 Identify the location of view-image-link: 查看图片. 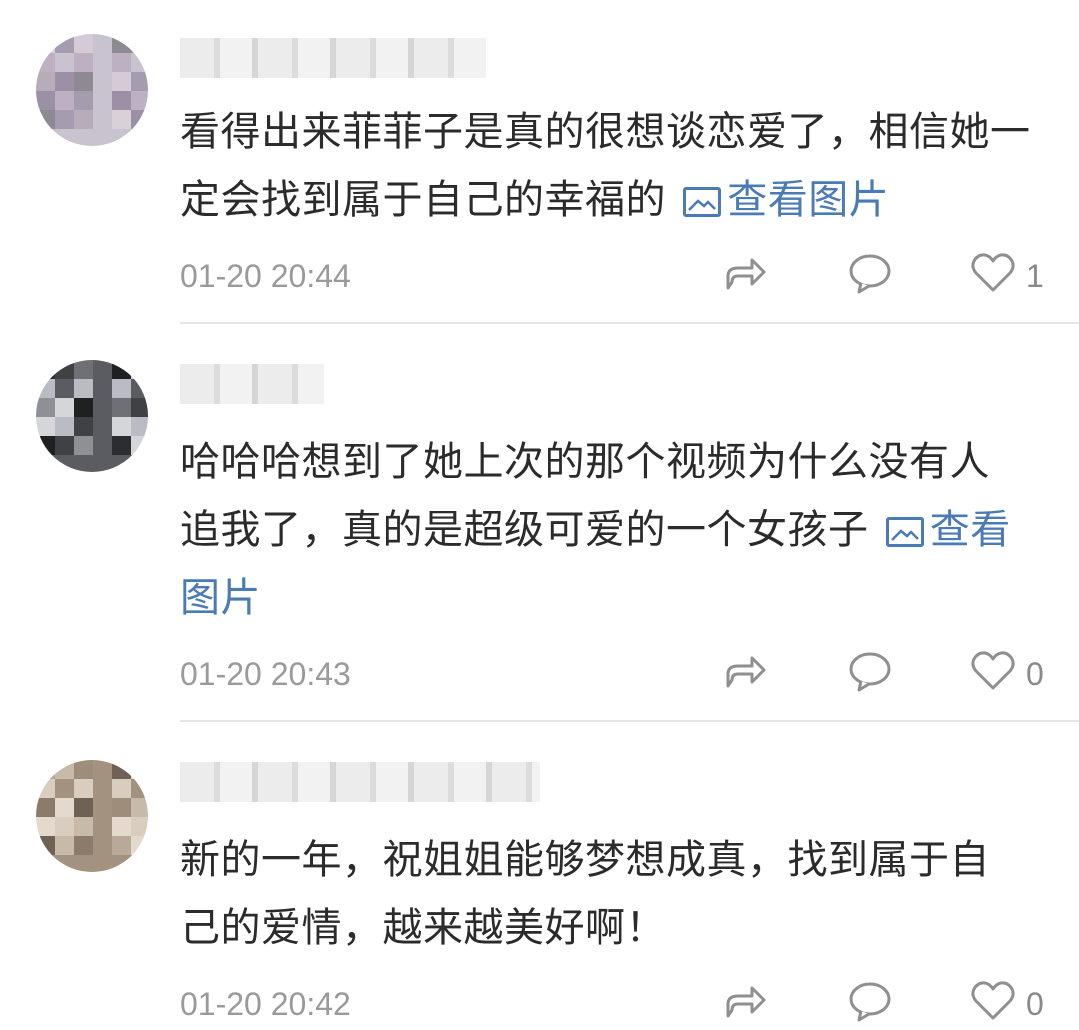
(784, 200).